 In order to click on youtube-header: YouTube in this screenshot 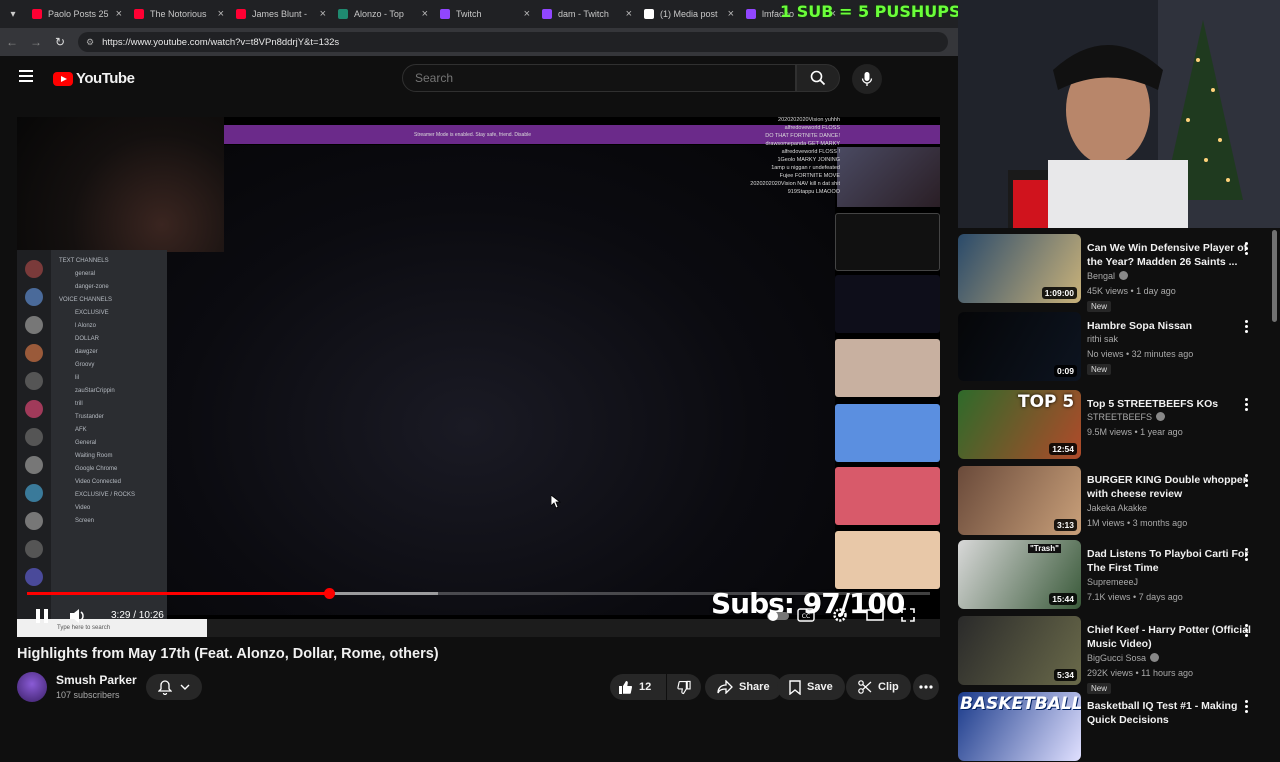, I will do `click(479, 79)`.